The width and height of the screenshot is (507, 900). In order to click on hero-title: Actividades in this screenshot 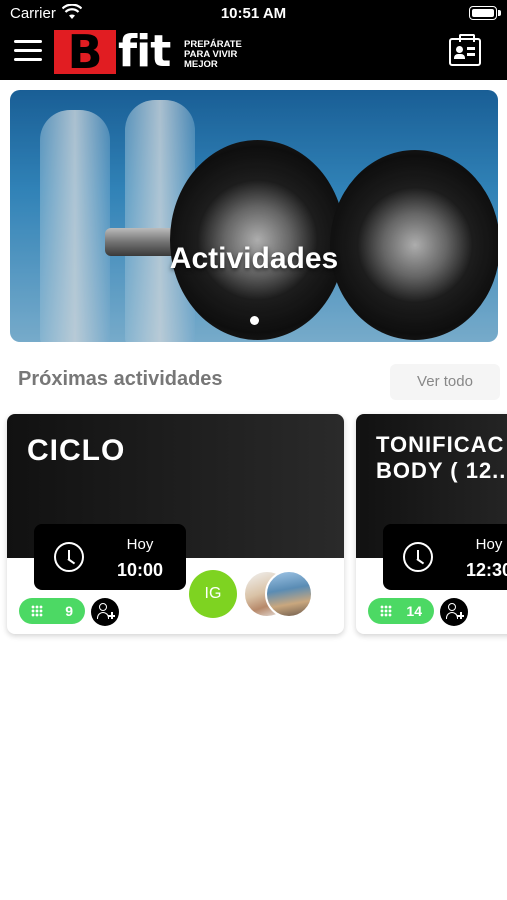, I will do `click(254, 258)`.